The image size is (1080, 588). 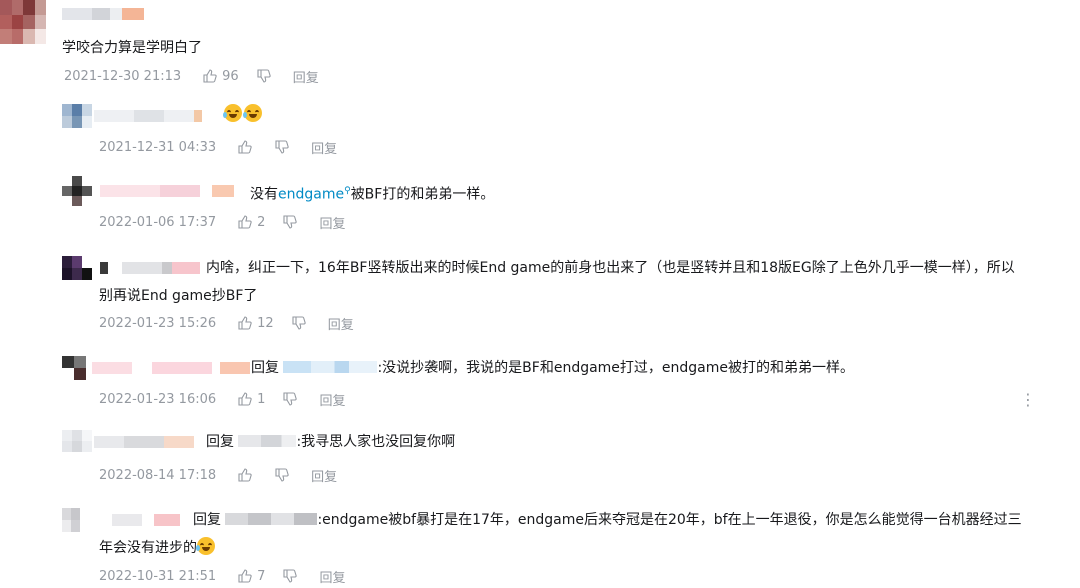 What do you see at coordinates (158, 222) in the screenshot?
I see `reply-time: 2022-01-06 17:37` at bounding box center [158, 222].